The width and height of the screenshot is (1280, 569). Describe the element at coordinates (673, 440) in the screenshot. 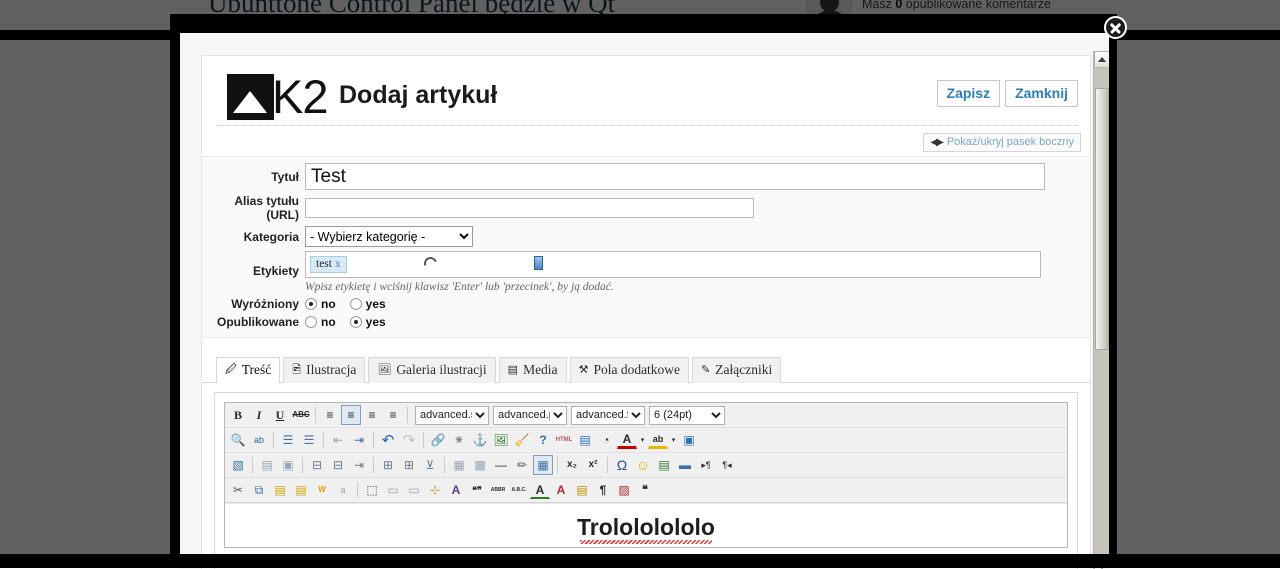

I see `background-color-dropdown-icon: ▾` at that location.